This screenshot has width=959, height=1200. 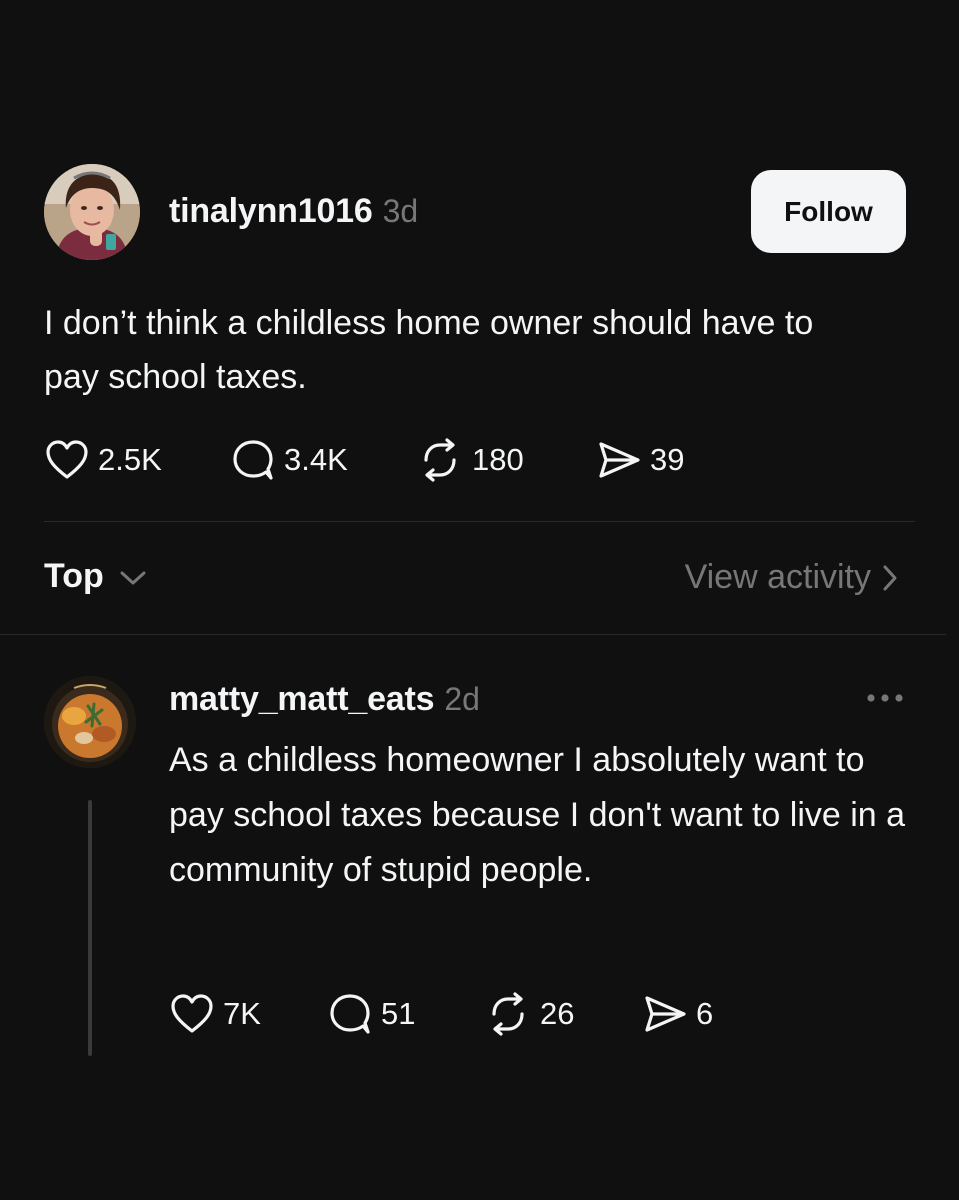 I want to click on view-activity-link: View activity, so click(x=793, y=577).